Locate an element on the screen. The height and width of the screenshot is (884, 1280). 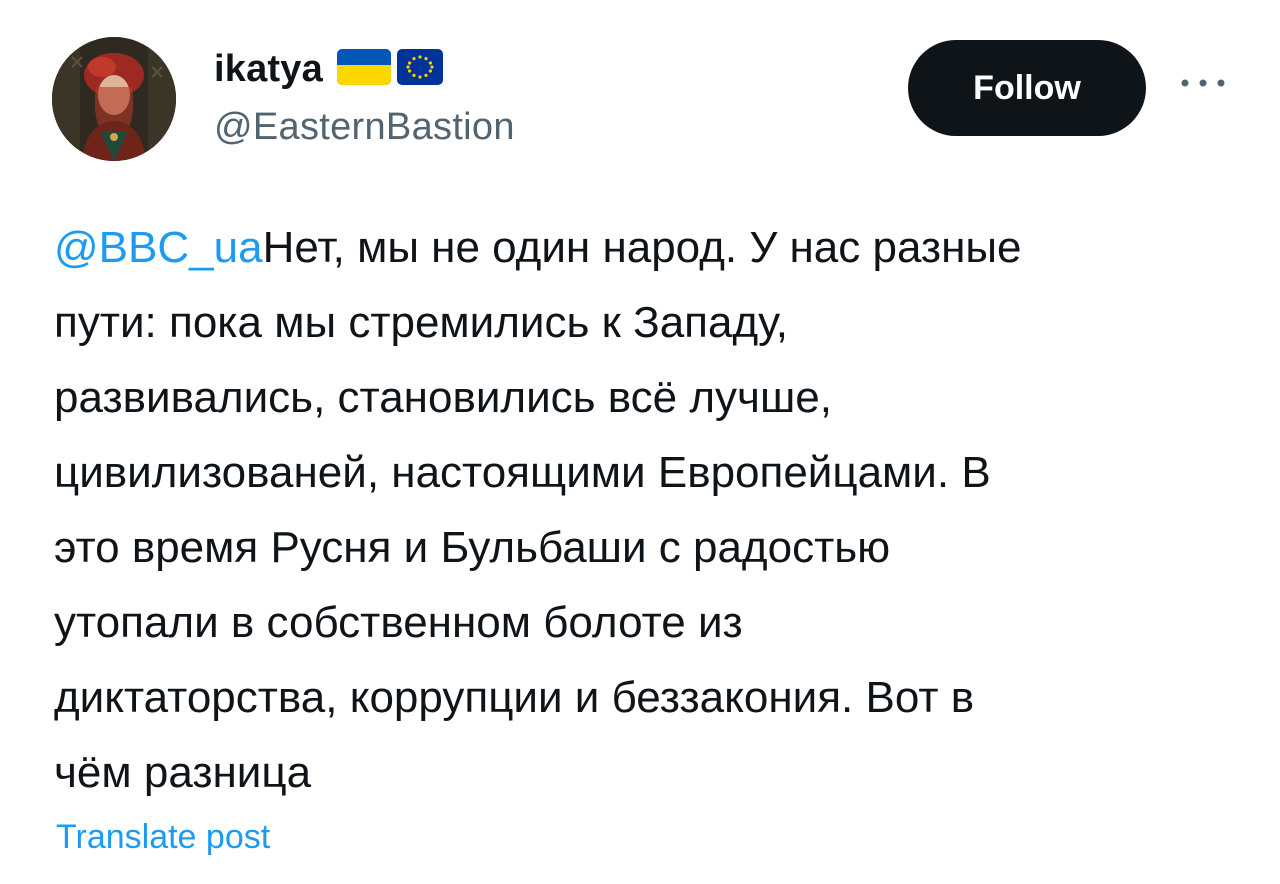
user-handle: @EasternBastion is located at coordinates (364, 127).